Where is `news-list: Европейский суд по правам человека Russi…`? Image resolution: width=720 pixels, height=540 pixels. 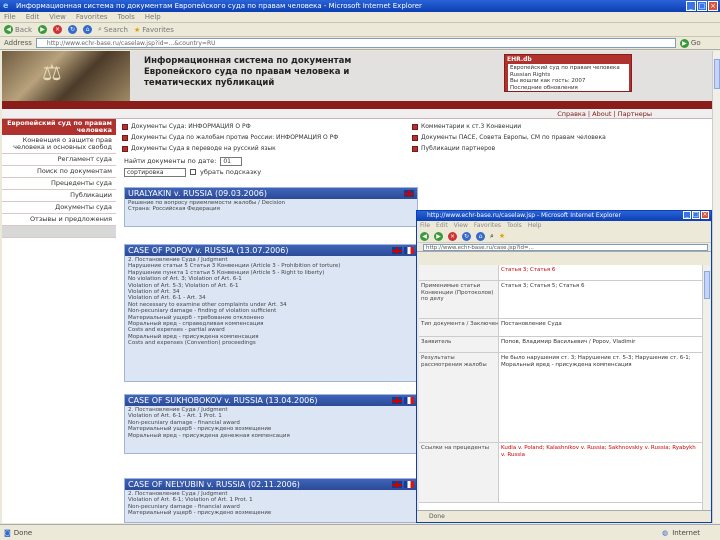 news-list: Европейский суд по правам человека Russi… is located at coordinates (568, 77).